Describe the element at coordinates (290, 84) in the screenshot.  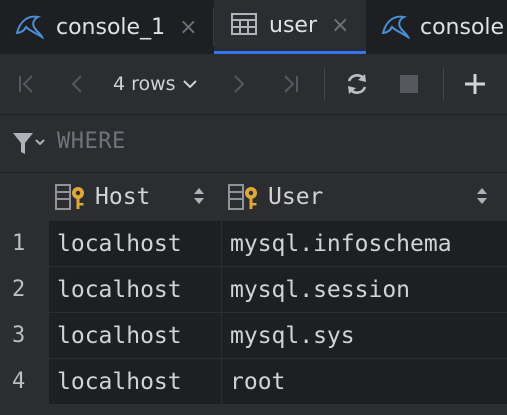
I see `last-page-icon` at that location.